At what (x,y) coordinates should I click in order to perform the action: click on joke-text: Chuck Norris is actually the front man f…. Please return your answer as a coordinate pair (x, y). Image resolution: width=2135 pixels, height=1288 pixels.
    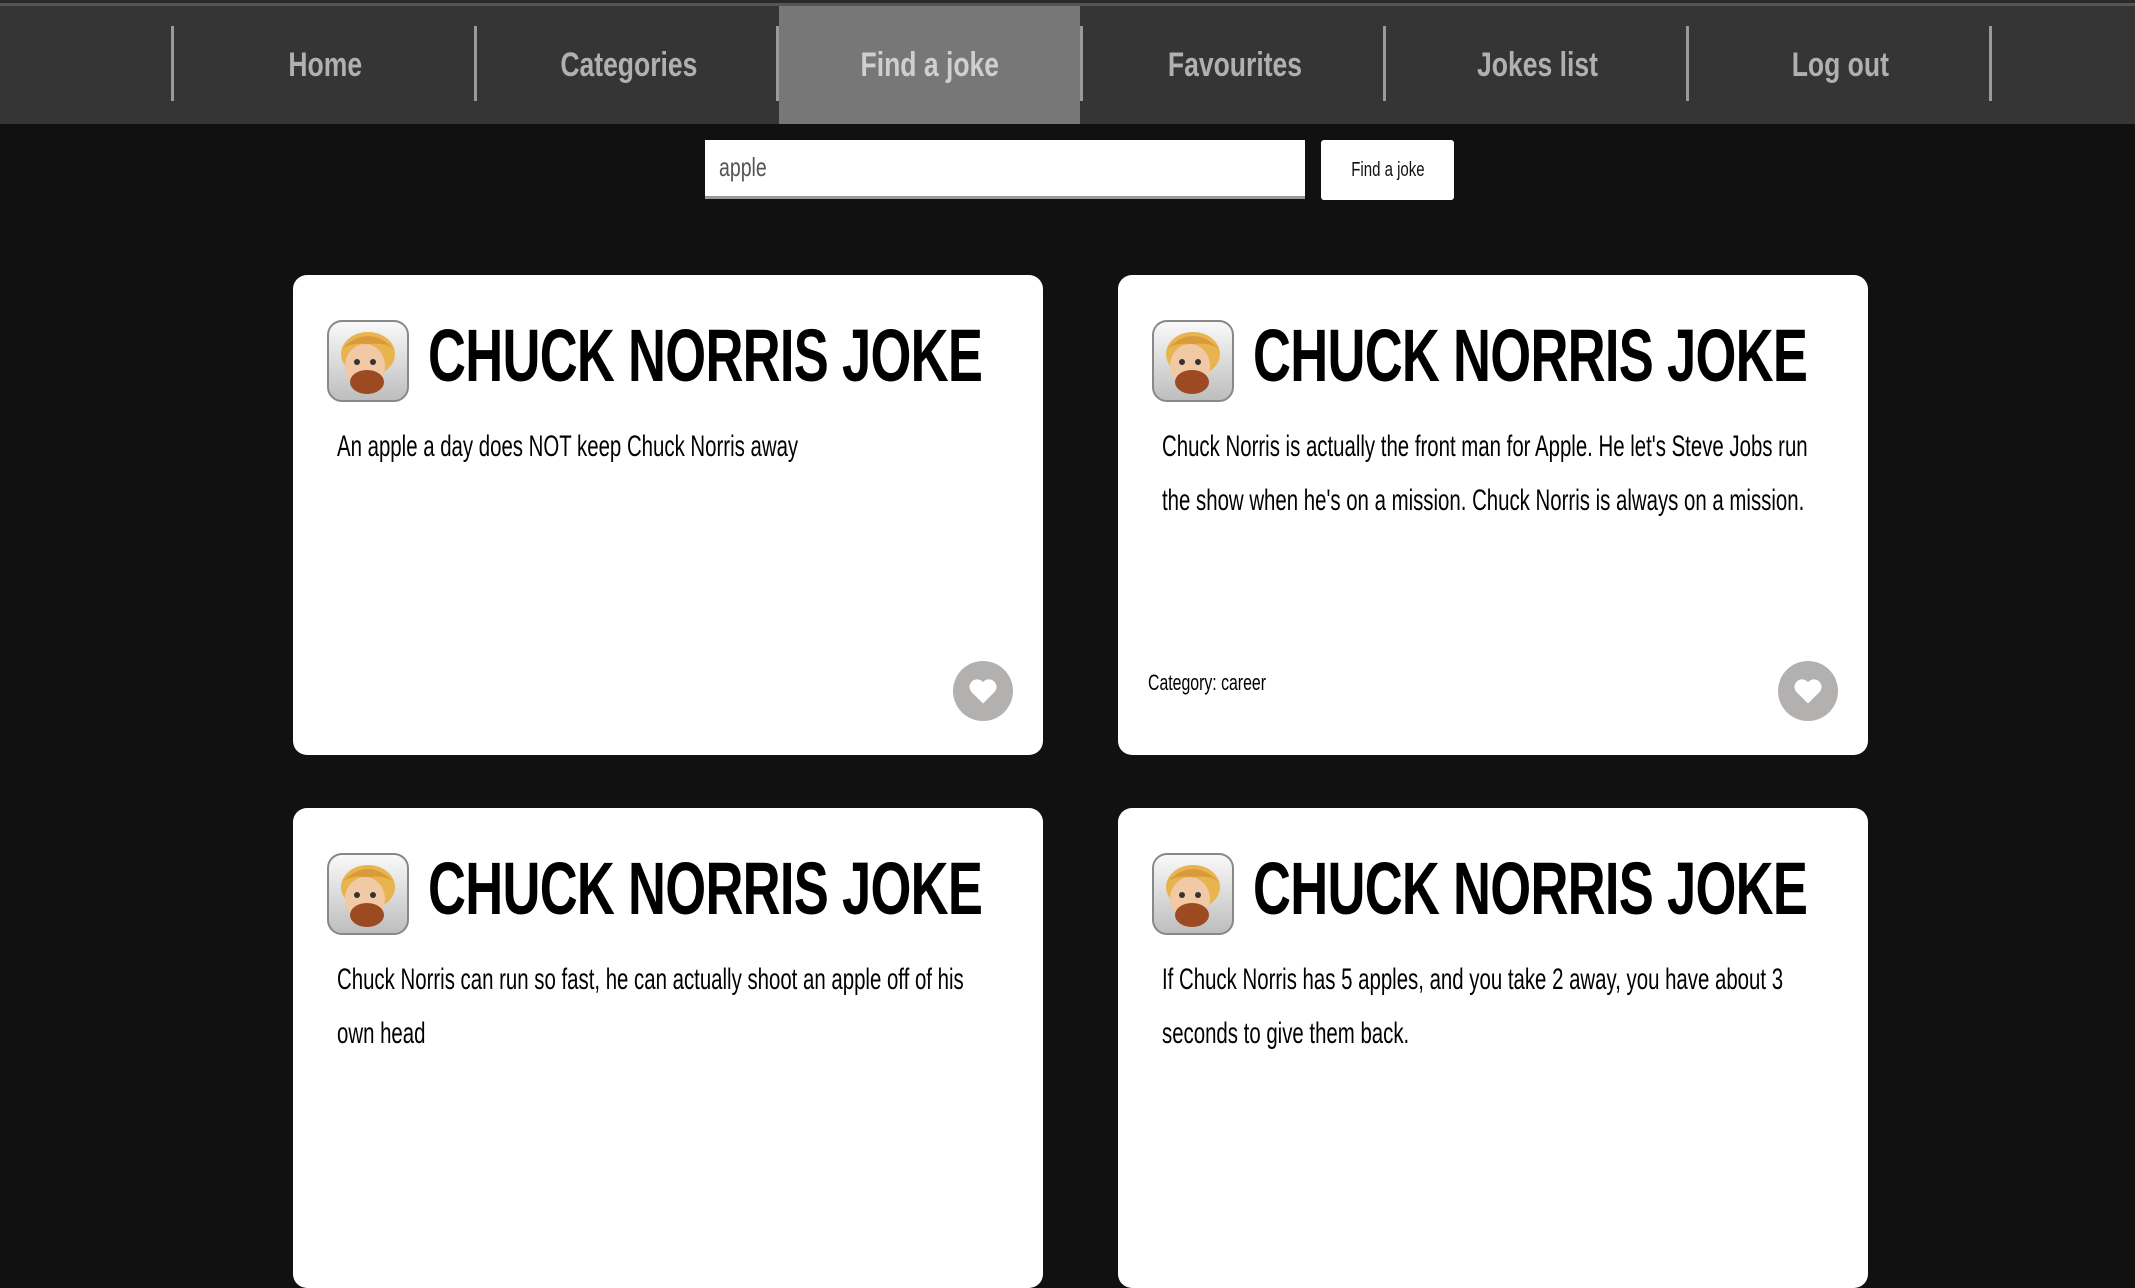
    Looking at the image, I should click on (1485, 473).